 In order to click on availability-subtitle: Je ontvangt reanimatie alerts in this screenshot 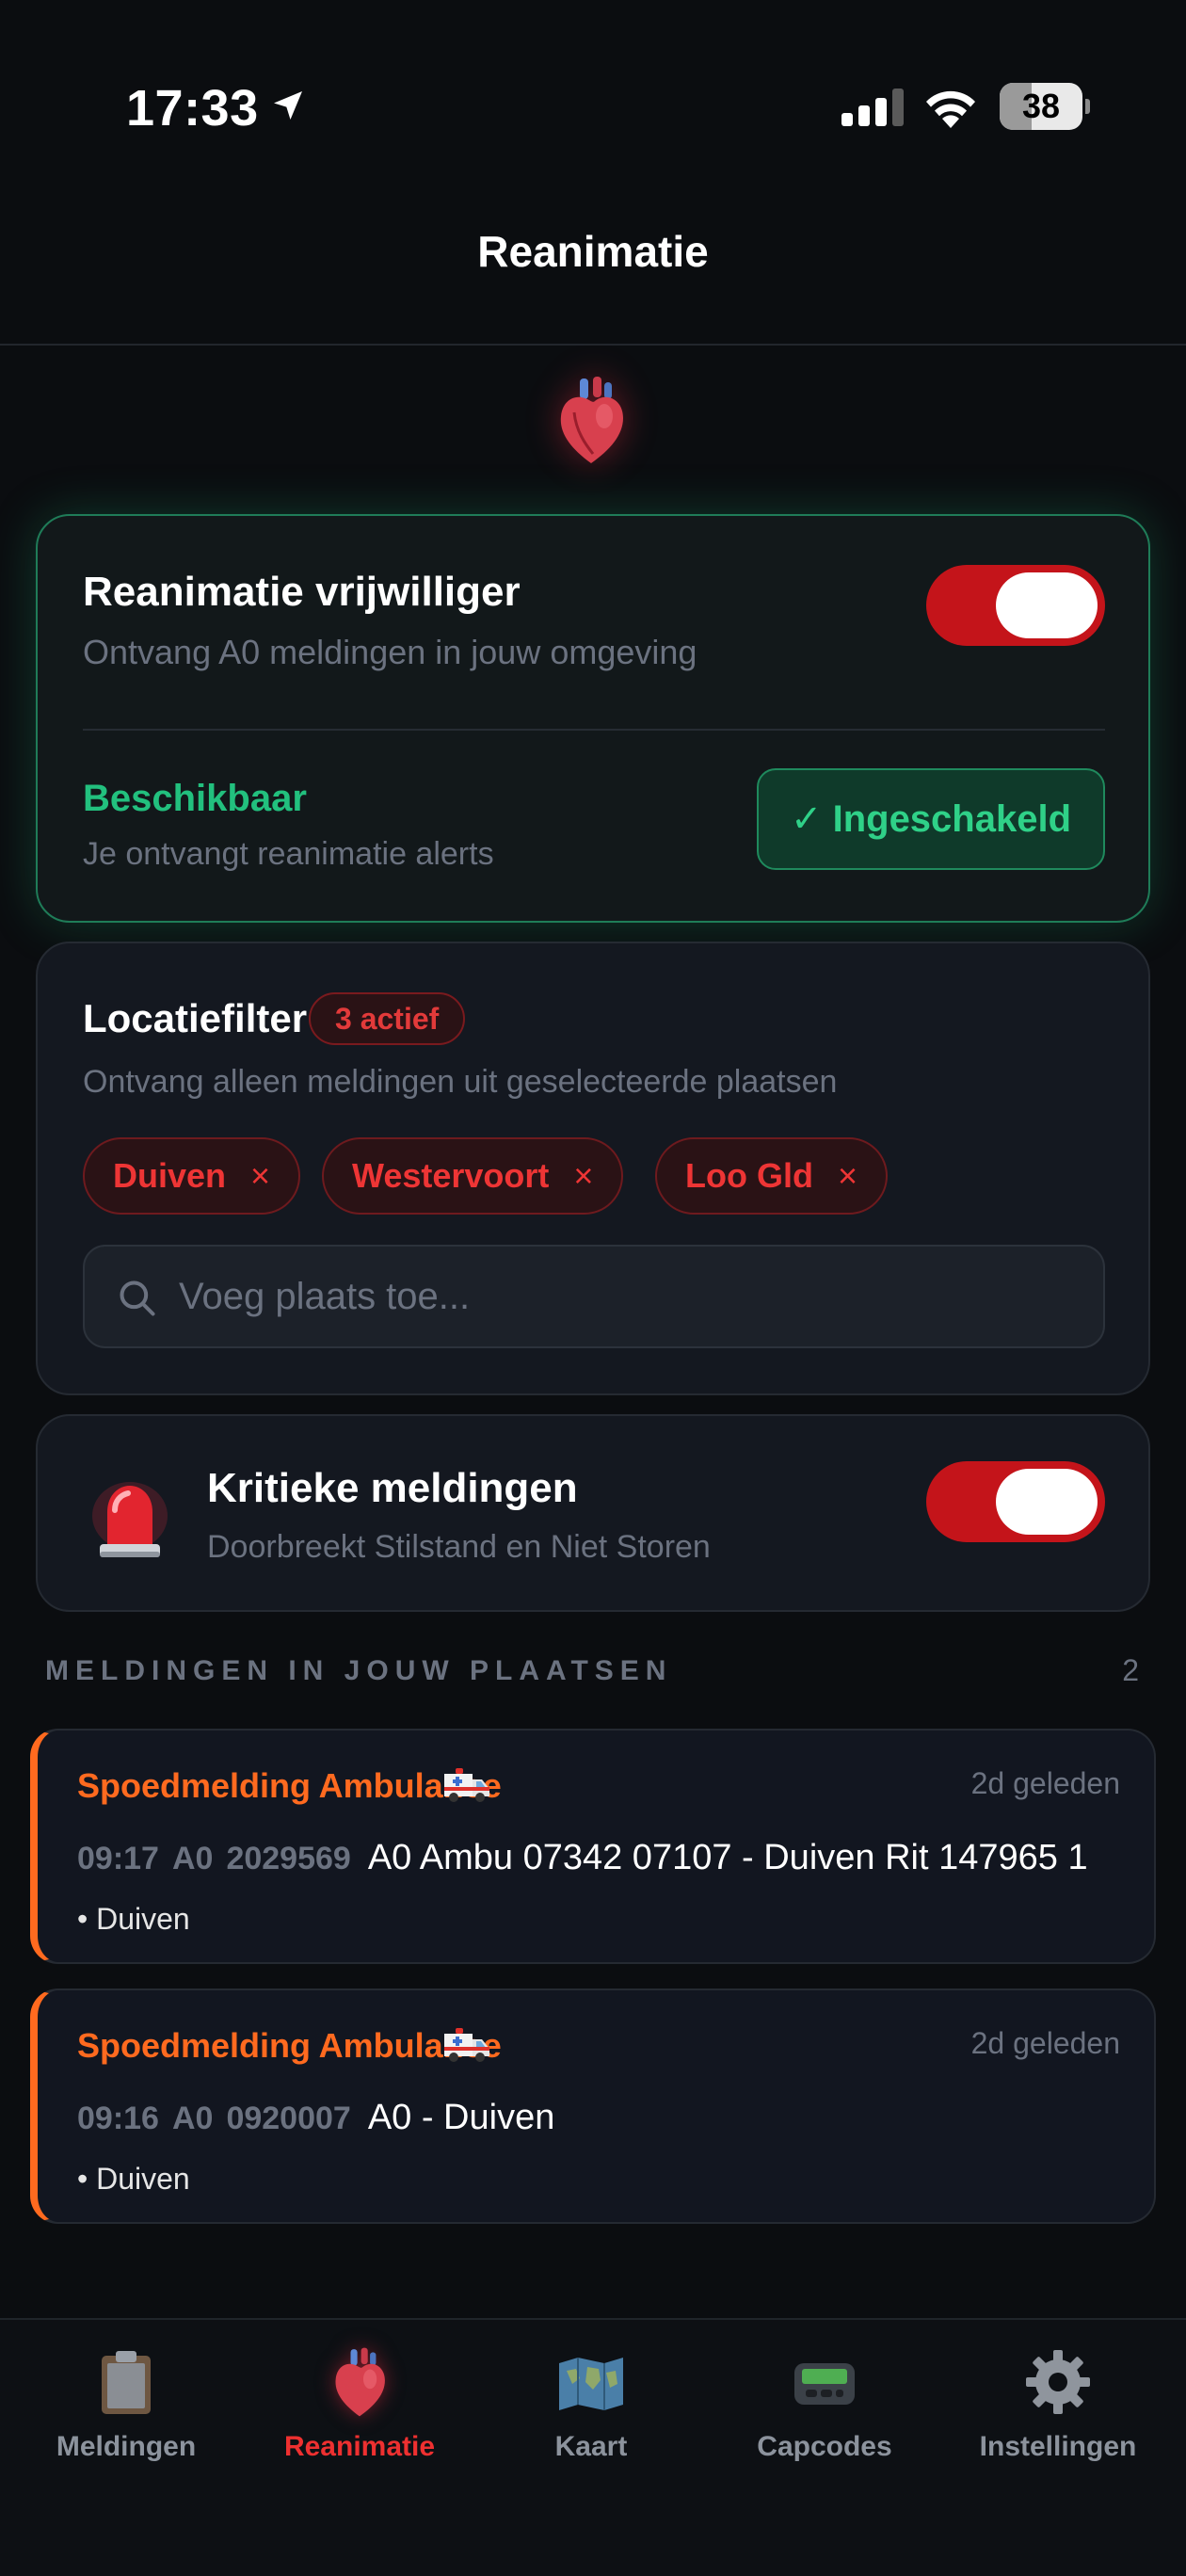, I will do `click(288, 854)`.